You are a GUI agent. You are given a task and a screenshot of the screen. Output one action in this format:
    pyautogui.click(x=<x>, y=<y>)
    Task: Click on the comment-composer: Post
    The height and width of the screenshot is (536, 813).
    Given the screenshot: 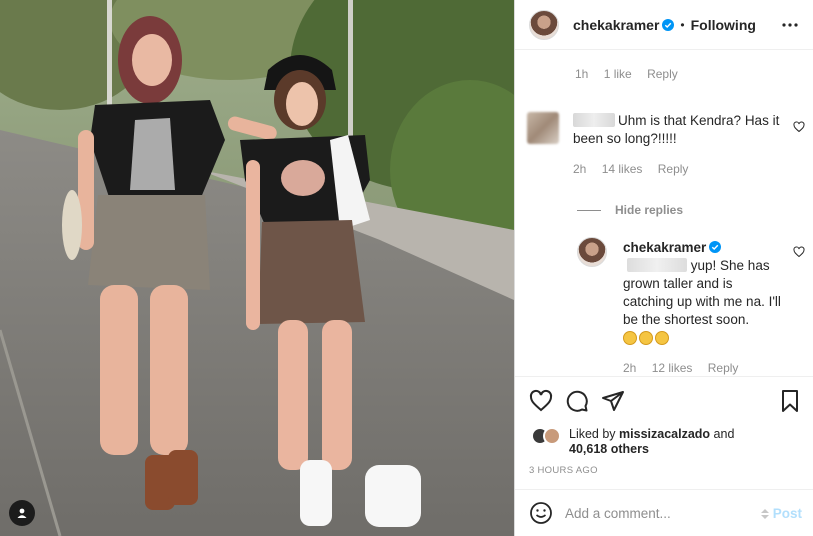 What is the action you would take?
    pyautogui.click(x=664, y=512)
    